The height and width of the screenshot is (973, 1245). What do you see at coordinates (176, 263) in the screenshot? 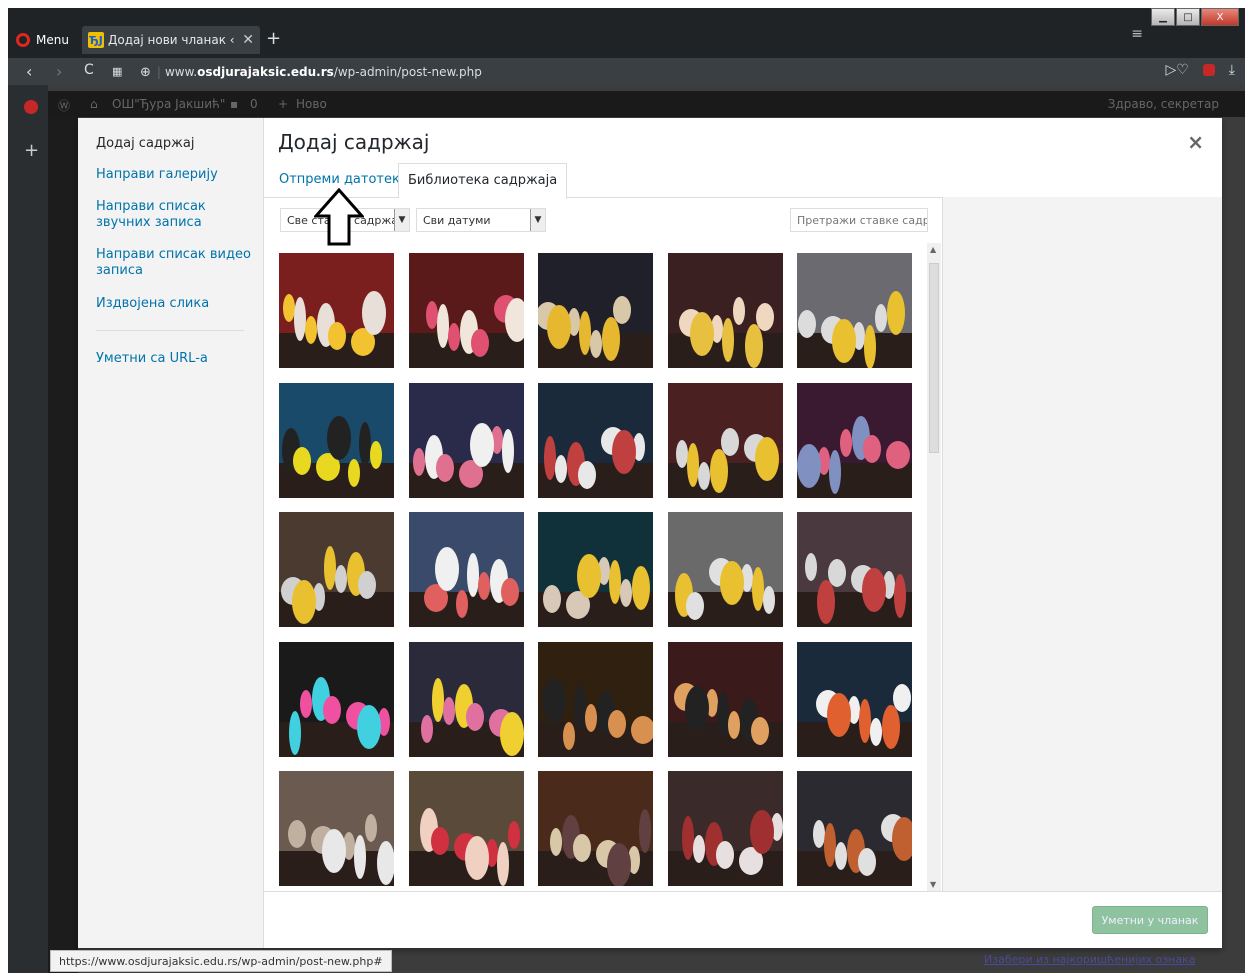
I see `menu-create-video-playlist: Направи списак видео записа` at bounding box center [176, 263].